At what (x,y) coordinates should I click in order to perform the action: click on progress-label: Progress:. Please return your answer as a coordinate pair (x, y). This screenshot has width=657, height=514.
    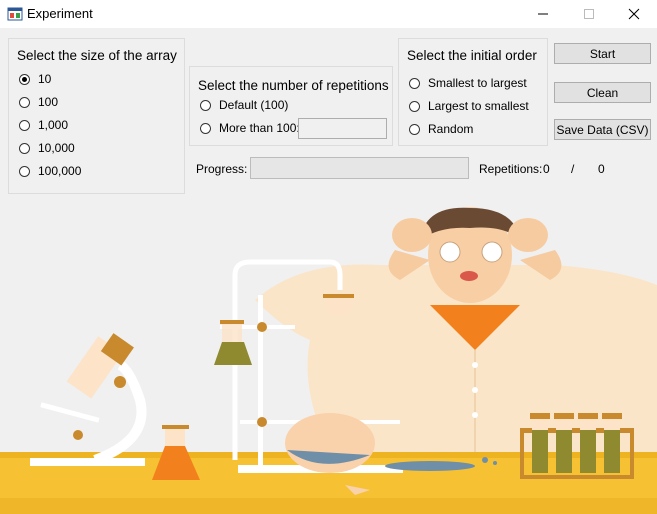
    Looking at the image, I should click on (222, 169).